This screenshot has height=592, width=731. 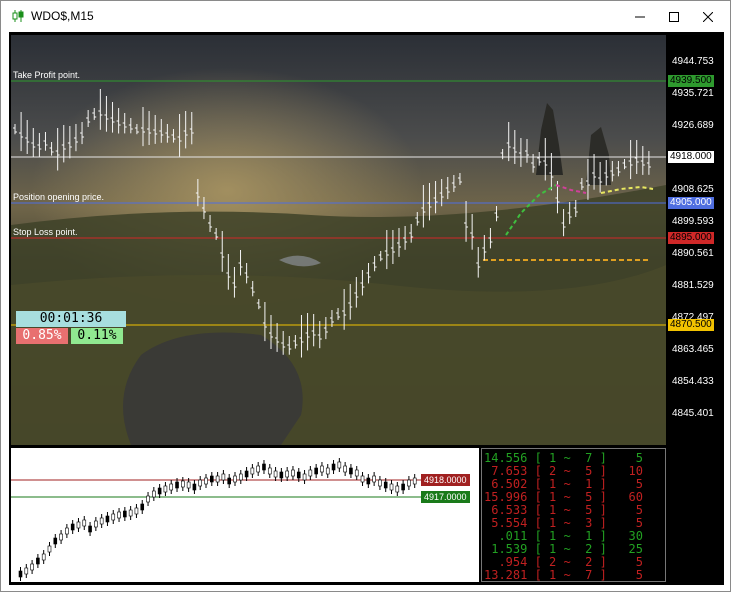 What do you see at coordinates (563, 575) in the screenshot?
I see `stats-row: 13.281 [ 1 ~ 7 ] 5` at bounding box center [563, 575].